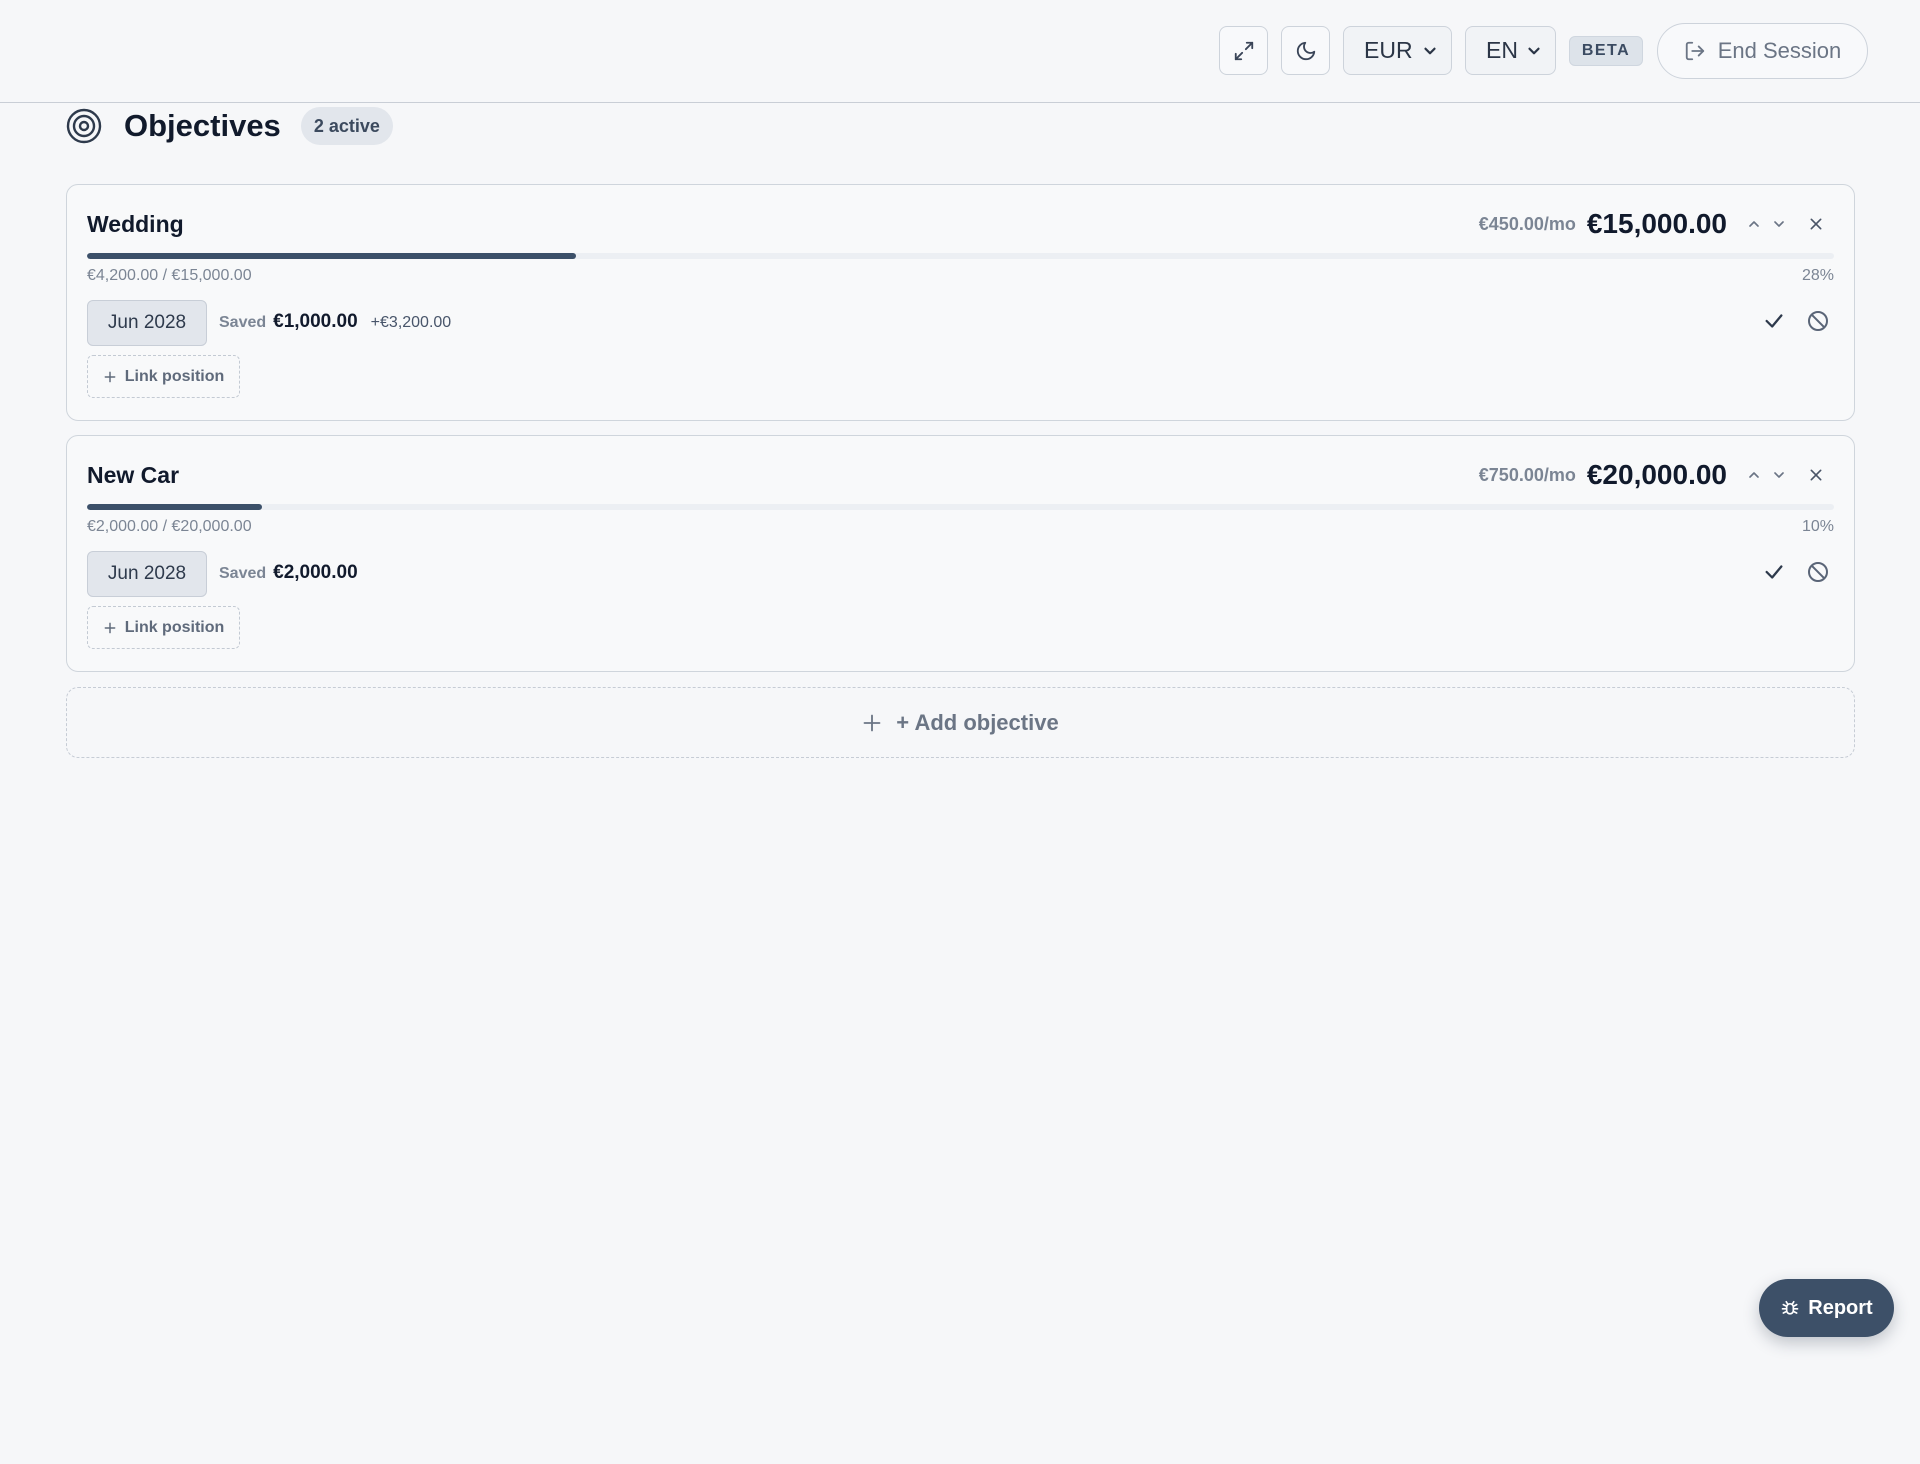  What do you see at coordinates (411, 322) in the screenshot?
I see `linked-extra-value: +€3,200.00` at bounding box center [411, 322].